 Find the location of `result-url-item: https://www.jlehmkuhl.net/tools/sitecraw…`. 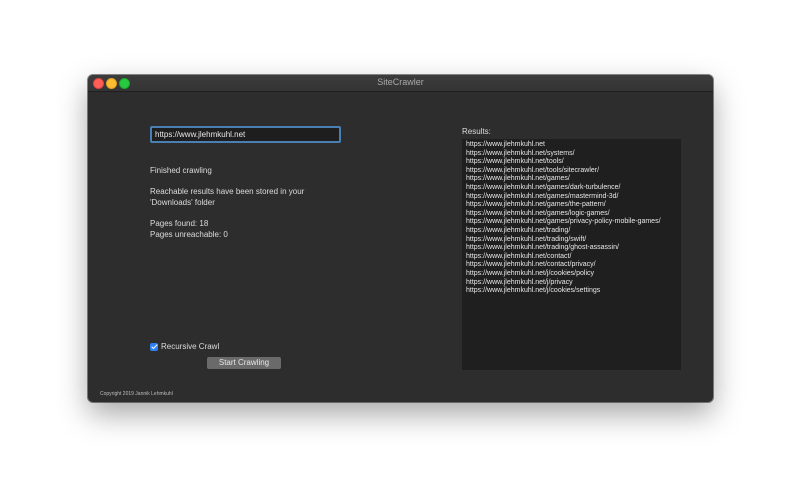

result-url-item: https://www.jlehmkuhl.net/tools/sitecraw… is located at coordinates (533, 170).